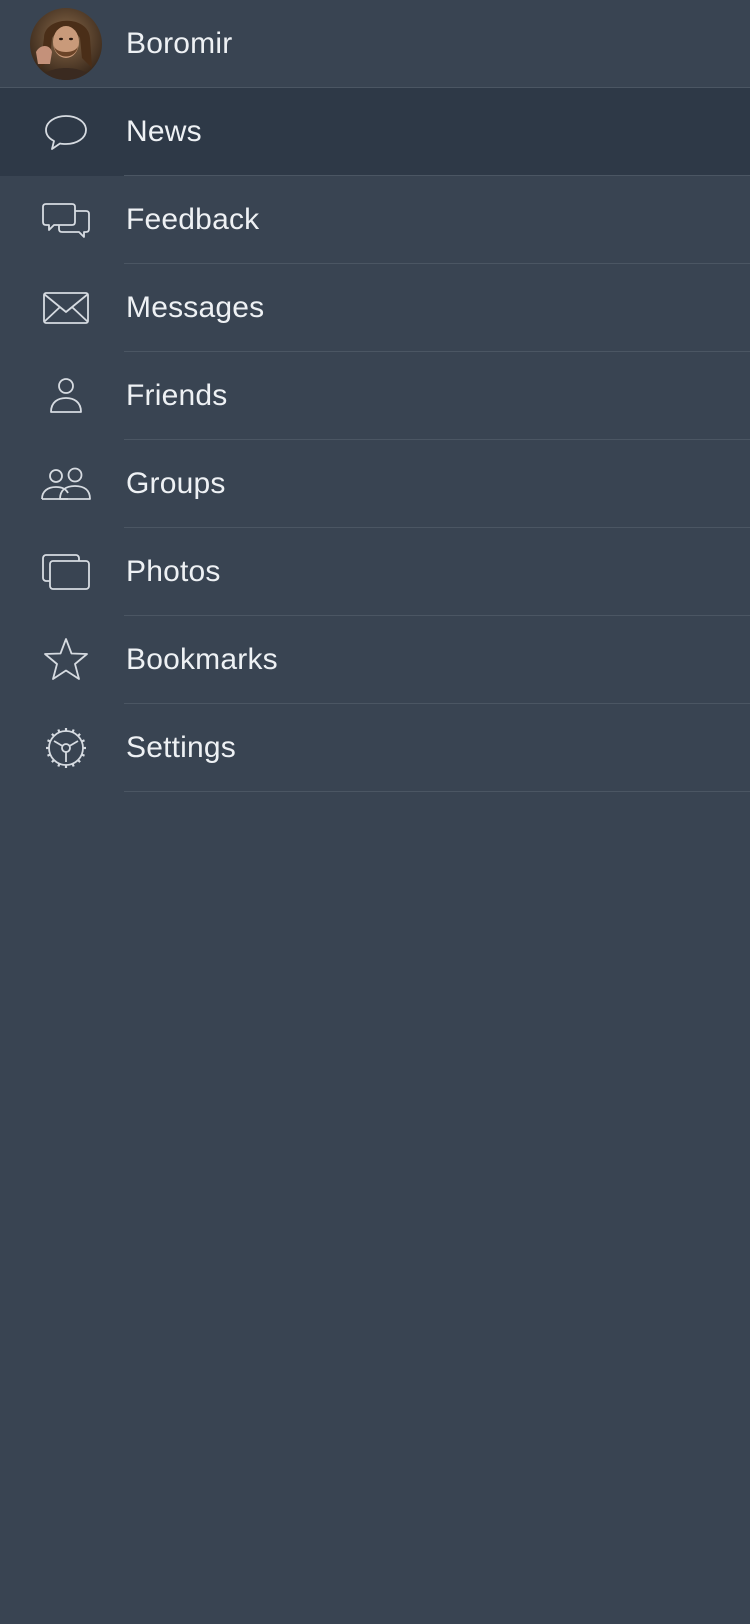  What do you see at coordinates (66, 308) in the screenshot?
I see `envelope-icon` at bounding box center [66, 308].